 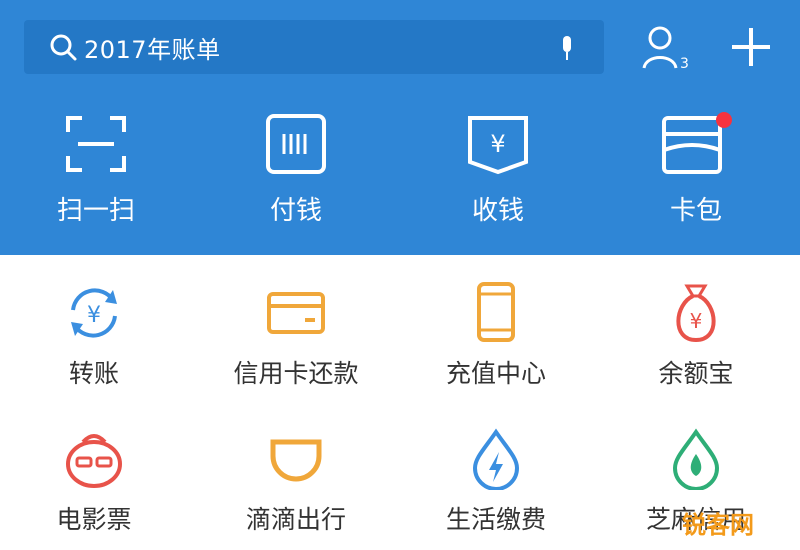 I want to click on grid-didi: 滴滴出行, so click(x=296, y=483).